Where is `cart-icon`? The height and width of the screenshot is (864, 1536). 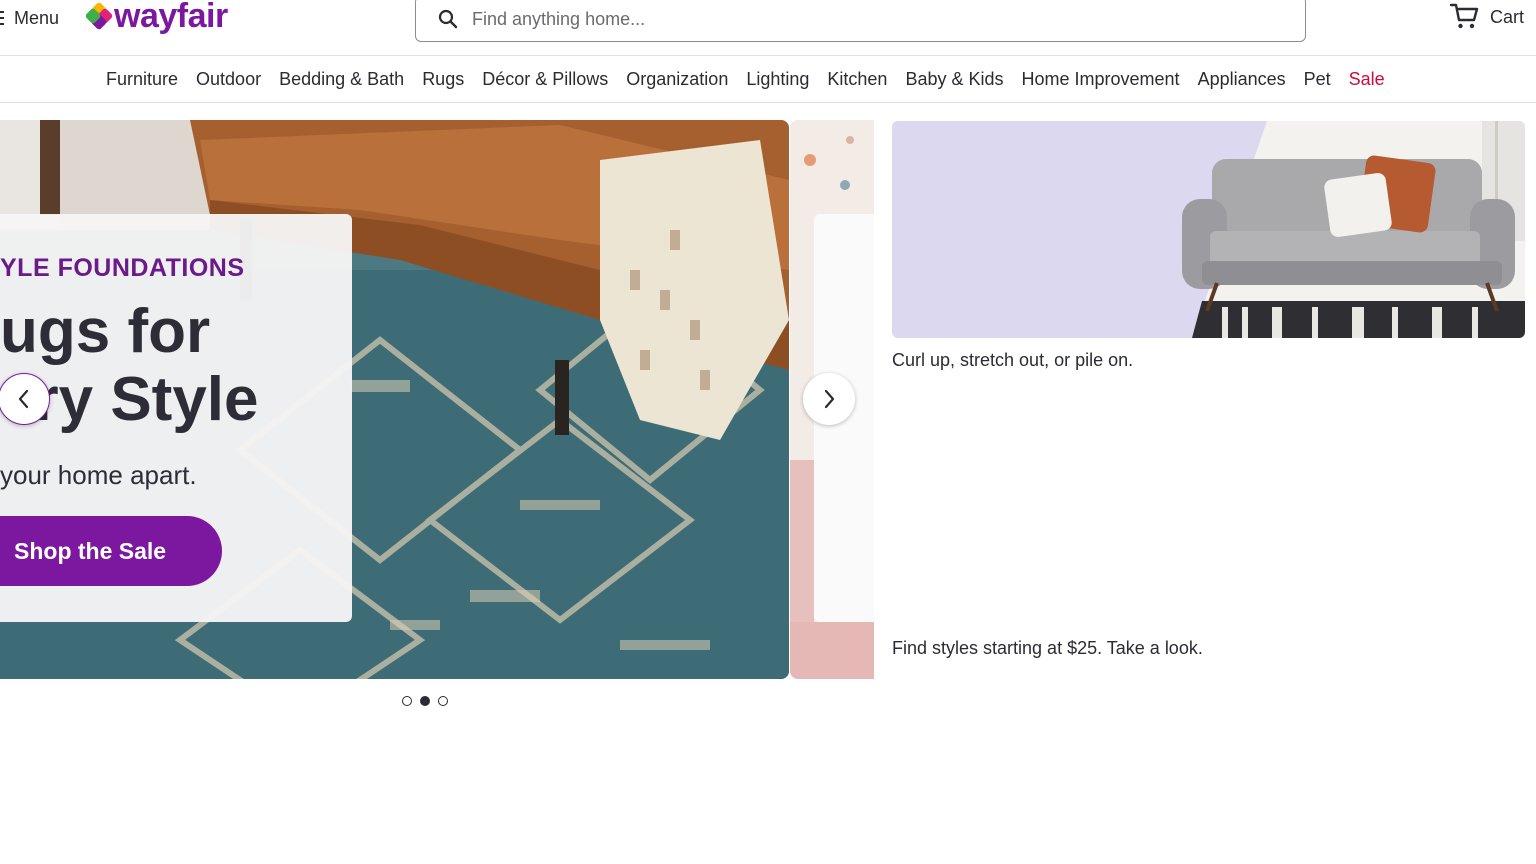 cart-icon is located at coordinates (1464, 18).